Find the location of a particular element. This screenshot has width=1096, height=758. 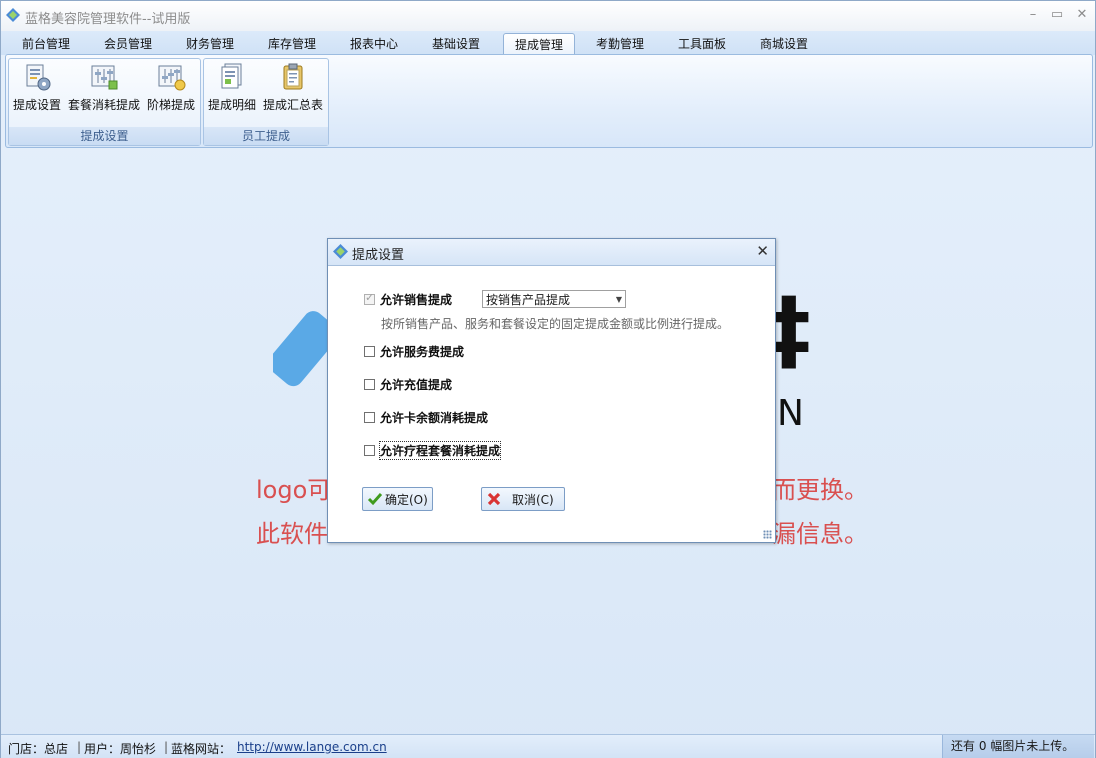

allow-service-fee-commission-label: 允许服务费提成 is located at coordinates (422, 352).